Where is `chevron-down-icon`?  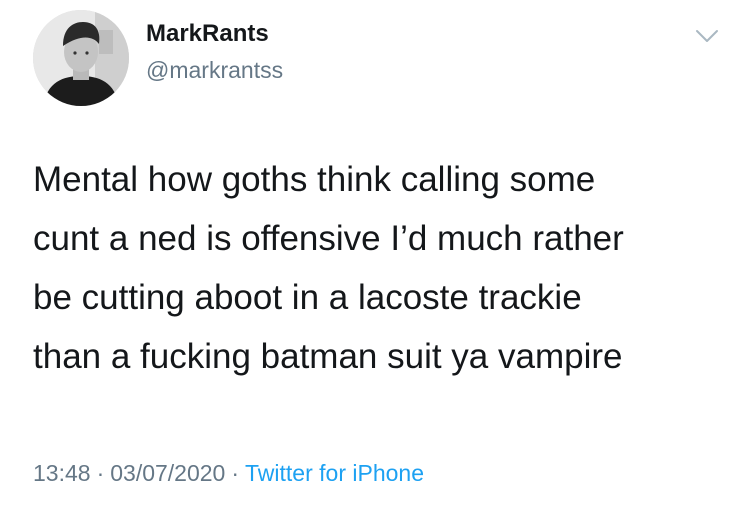 chevron-down-icon is located at coordinates (707, 36).